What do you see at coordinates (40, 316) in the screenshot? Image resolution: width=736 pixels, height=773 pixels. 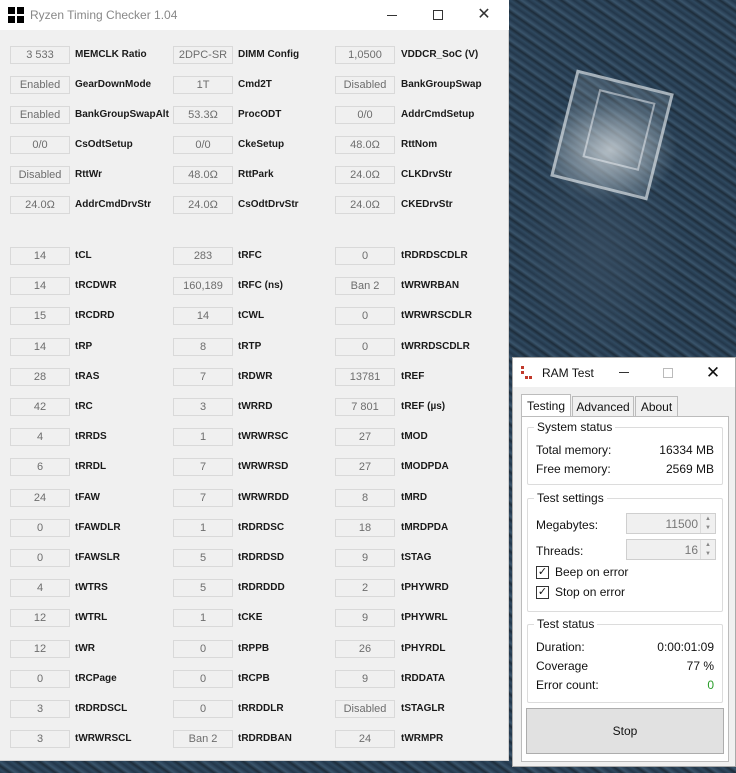 I see `value-field: 15` at bounding box center [40, 316].